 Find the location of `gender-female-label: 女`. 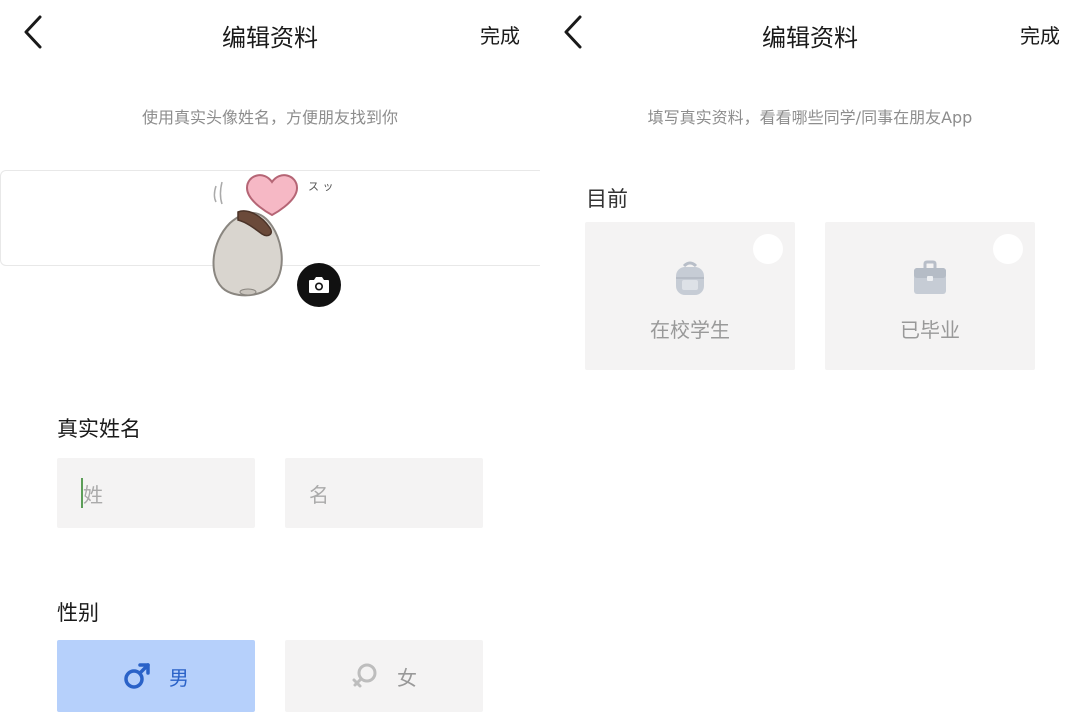

gender-female-label: 女 is located at coordinates (407, 677).